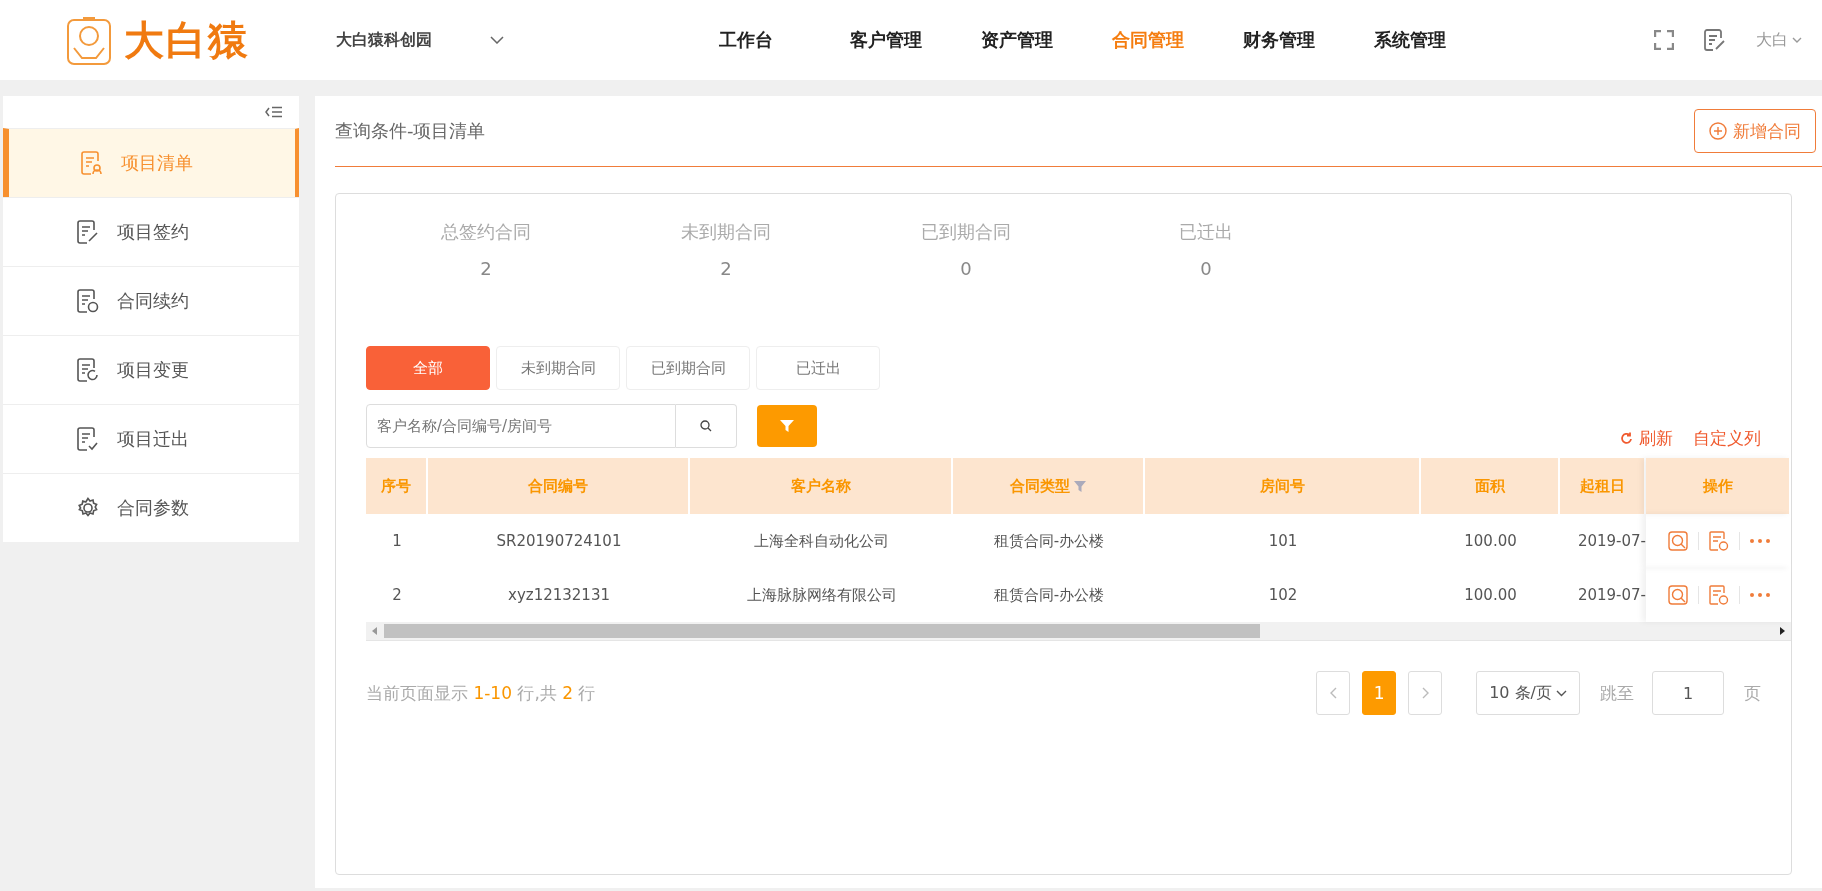 This screenshot has width=1822, height=891. What do you see at coordinates (1046, 40) in the screenshot?
I see `nav-tab: 资产管理` at bounding box center [1046, 40].